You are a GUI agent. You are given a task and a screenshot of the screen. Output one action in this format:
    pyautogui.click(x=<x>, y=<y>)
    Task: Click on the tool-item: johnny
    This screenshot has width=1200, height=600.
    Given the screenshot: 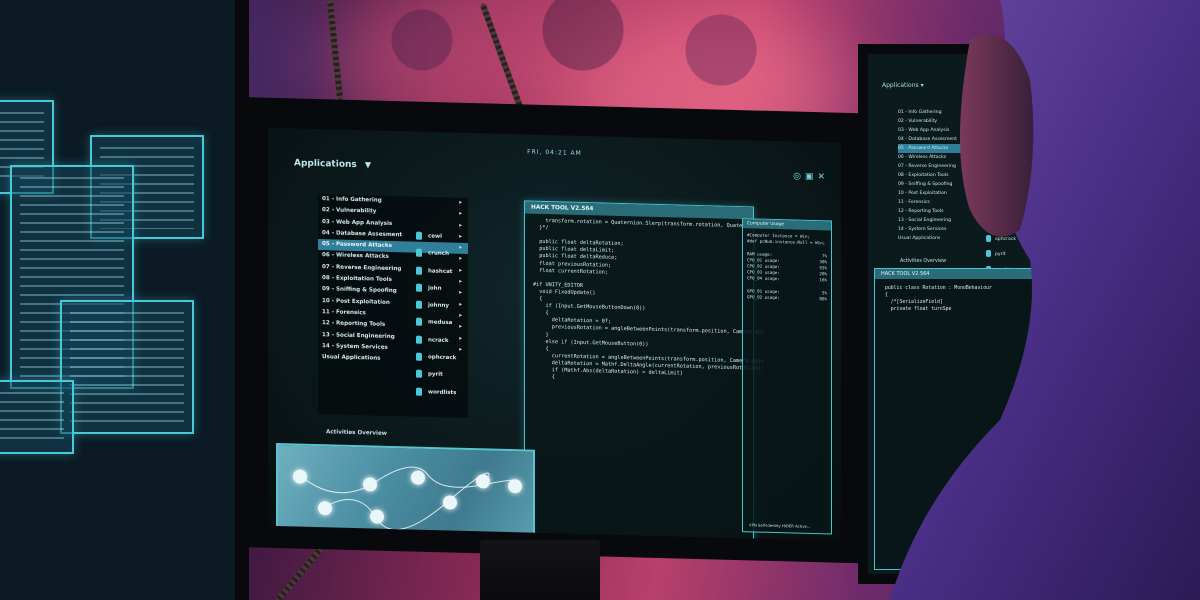 What is the action you would take?
    pyautogui.click(x=441, y=310)
    